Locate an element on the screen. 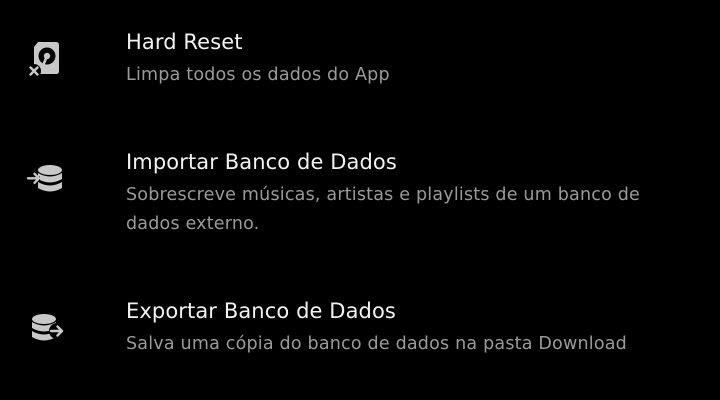 The width and height of the screenshot is (720, 400). hard-reset-description: Limpa todos os dados do App is located at coordinates (258, 75).